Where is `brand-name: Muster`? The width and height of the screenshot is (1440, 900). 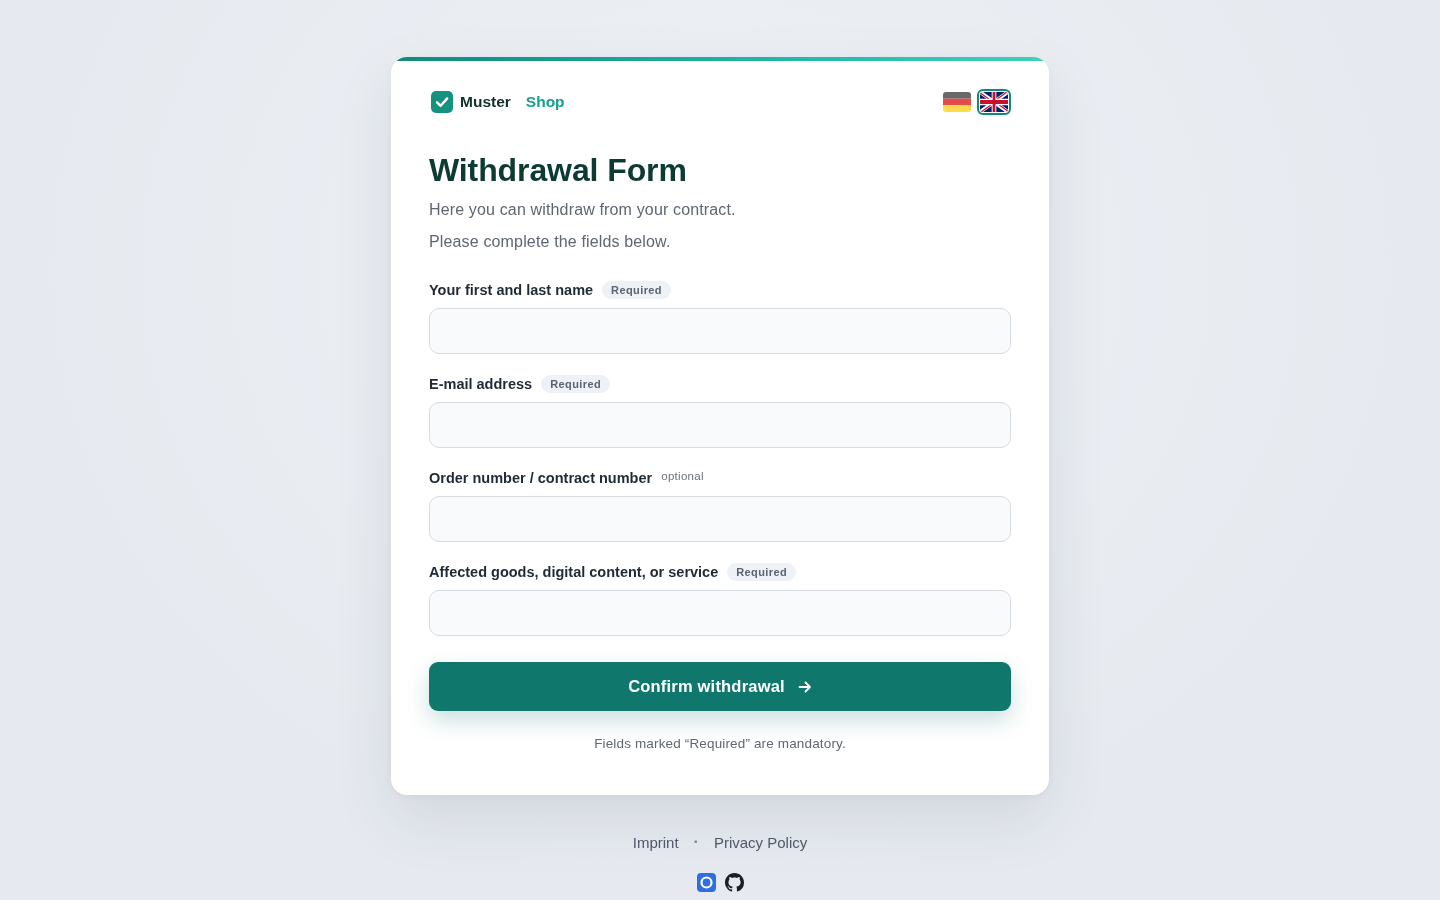
brand-name: Muster is located at coordinates (485, 102).